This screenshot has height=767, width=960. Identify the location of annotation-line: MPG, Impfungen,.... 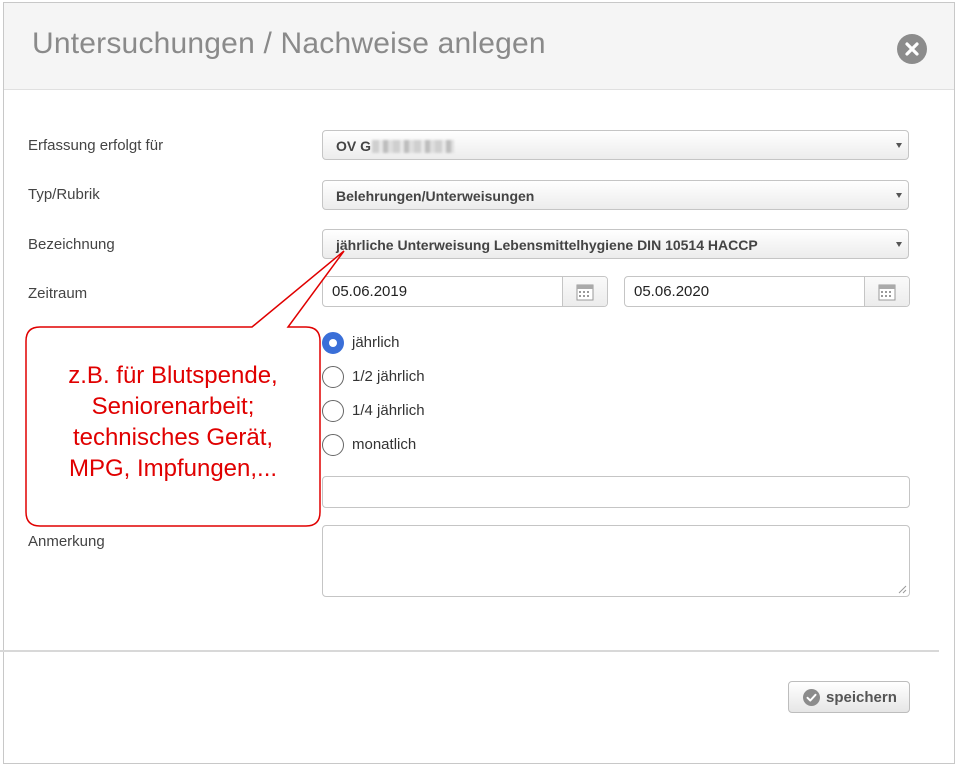
(173, 468).